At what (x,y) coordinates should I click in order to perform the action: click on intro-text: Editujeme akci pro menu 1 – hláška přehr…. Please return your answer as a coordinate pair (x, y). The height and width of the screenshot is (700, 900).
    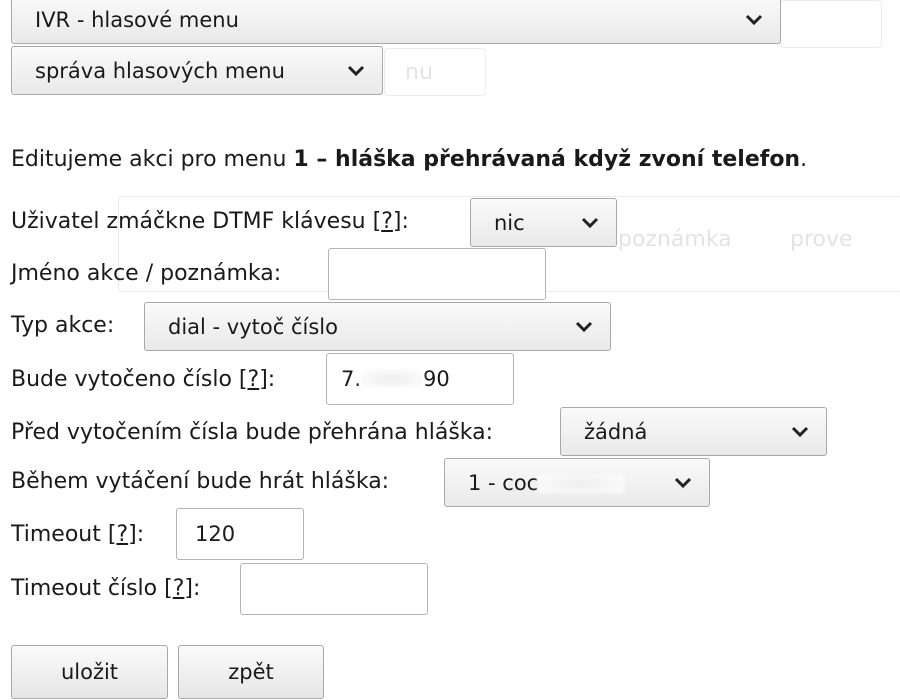
    Looking at the image, I should click on (409, 160).